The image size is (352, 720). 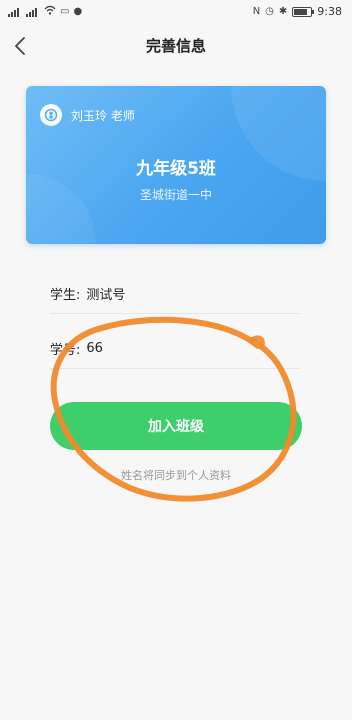 I want to click on page-title: 完善信息, so click(x=175, y=46).